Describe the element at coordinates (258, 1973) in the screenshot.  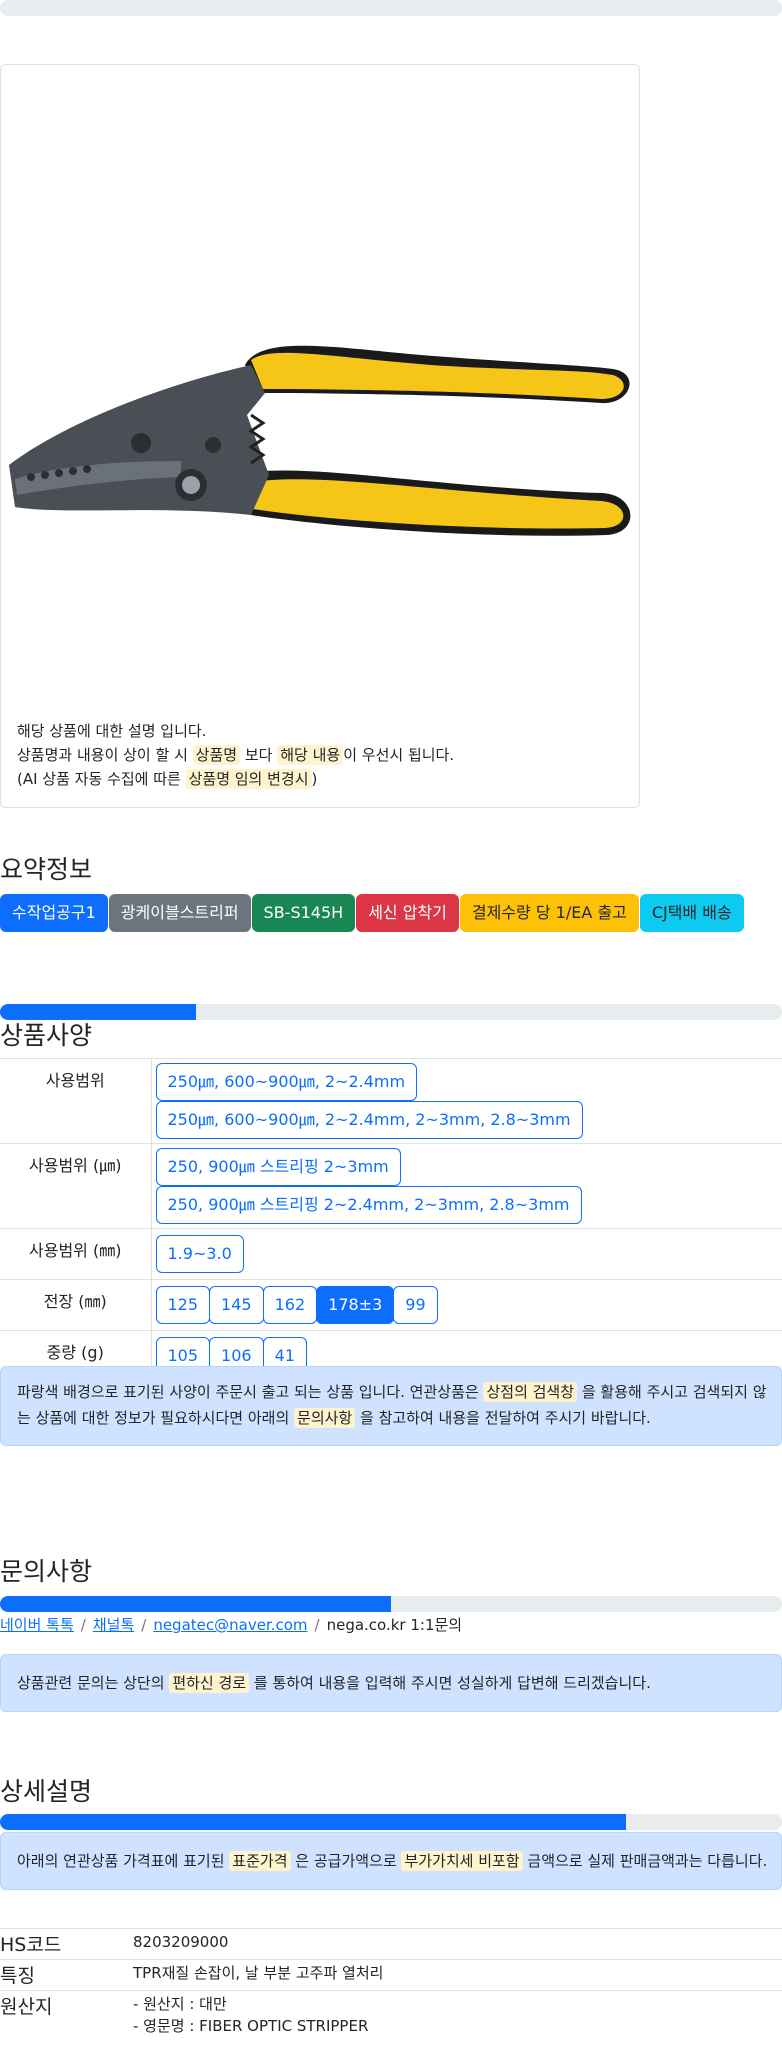
I see `info-value-line: TPR재질 손잡이, 날 부분 고주파 열처리` at that location.